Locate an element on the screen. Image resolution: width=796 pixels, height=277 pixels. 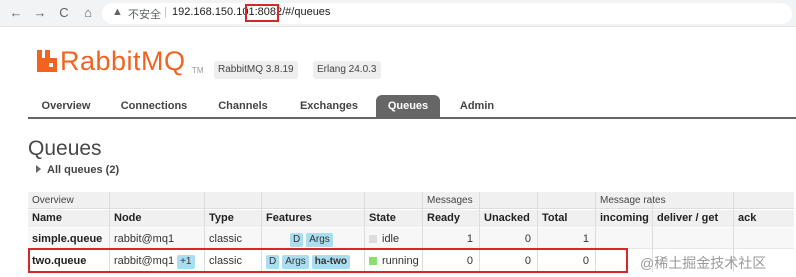
queue-type: classic is located at coordinates (226, 239).